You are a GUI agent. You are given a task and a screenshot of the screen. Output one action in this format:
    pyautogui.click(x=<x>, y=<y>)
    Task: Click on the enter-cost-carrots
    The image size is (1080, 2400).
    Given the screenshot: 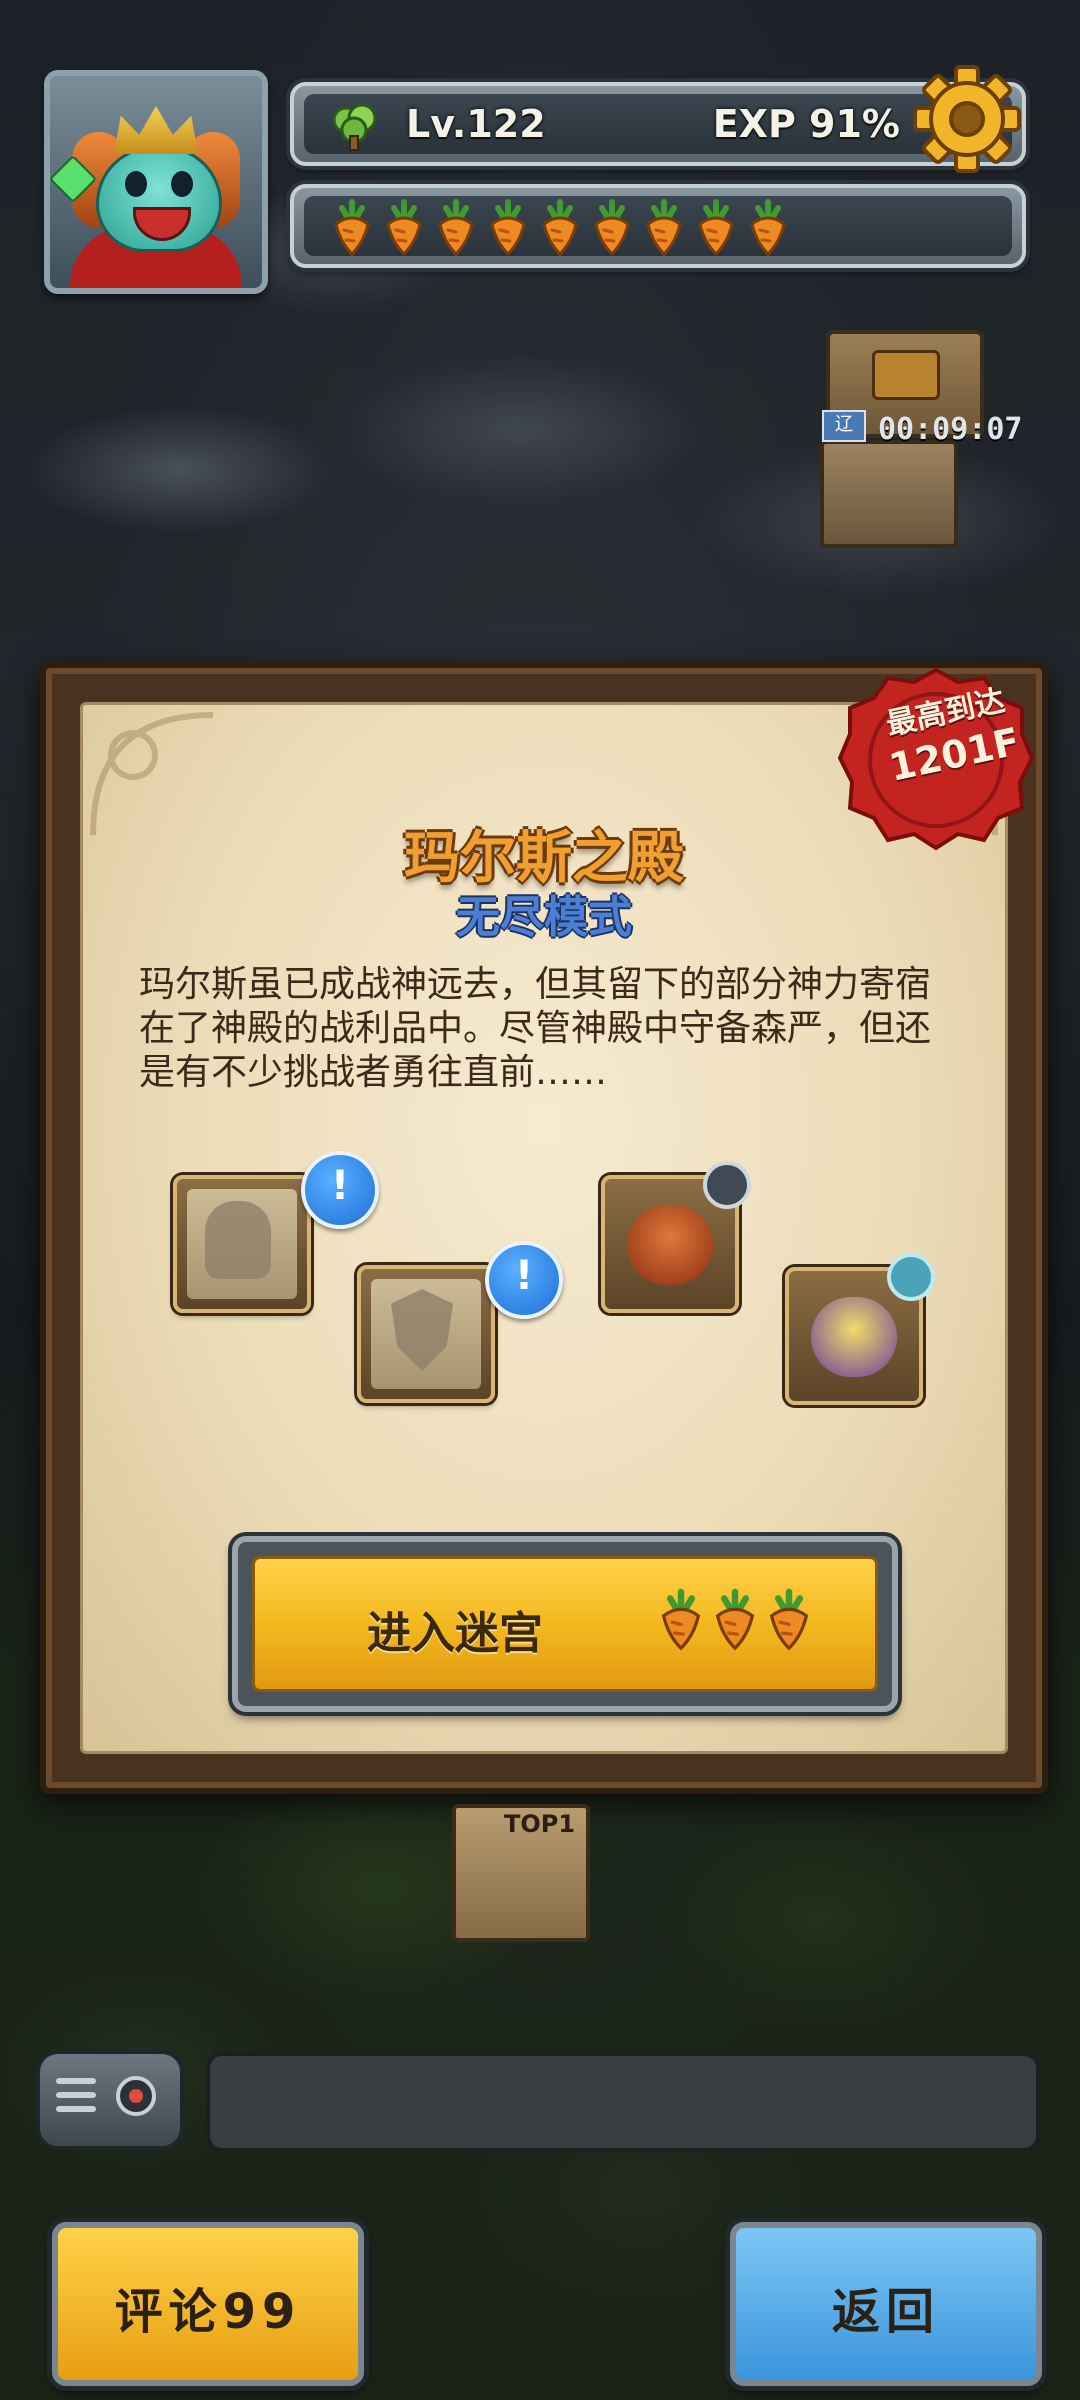 What is the action you would take?
    pyautogui.click(x=735, y=1619)
    